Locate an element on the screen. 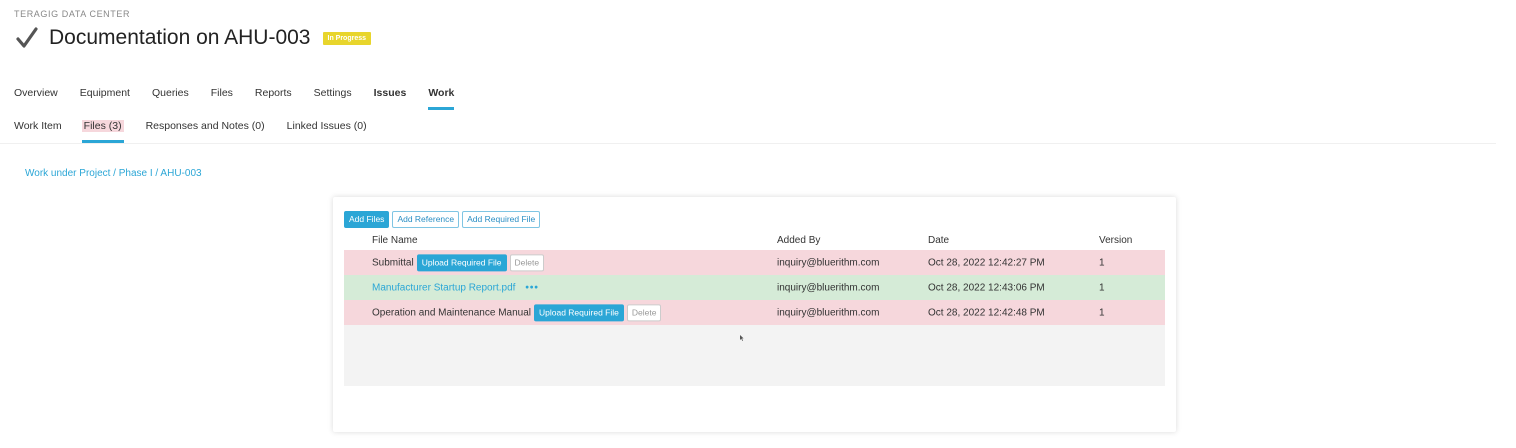 The width and height of the screenshot is (1516, 448). tab-overview: Overview is located at coordinates (36, 93).